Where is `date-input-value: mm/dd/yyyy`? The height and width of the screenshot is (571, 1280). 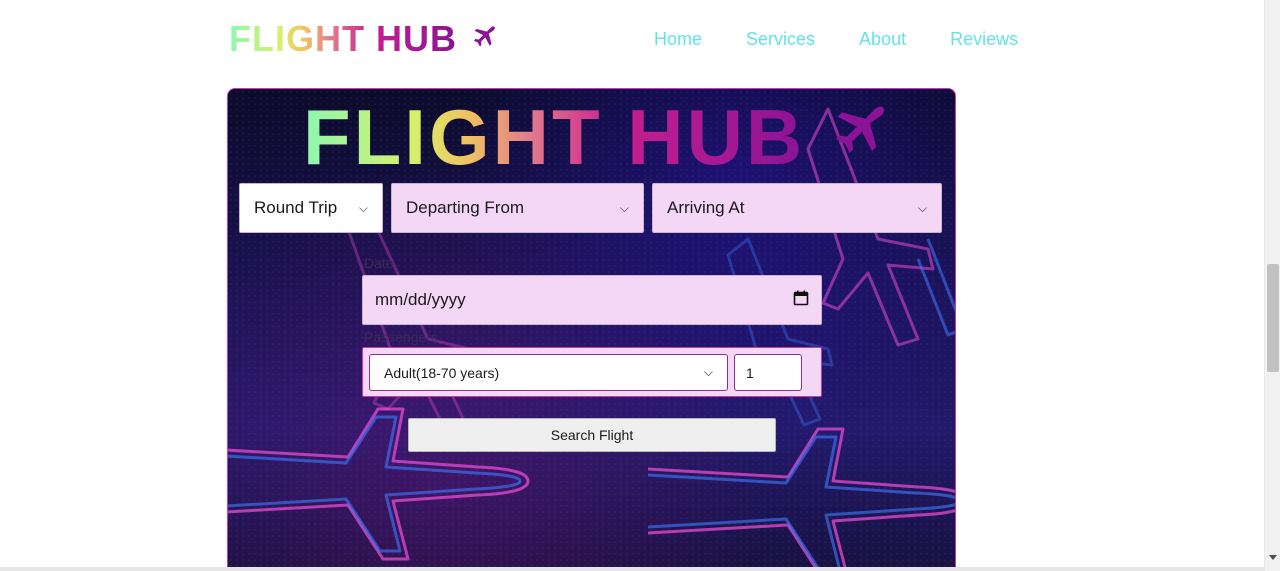
date-input-value: mm/dd/yyyy is located at coordinates (420, 299).